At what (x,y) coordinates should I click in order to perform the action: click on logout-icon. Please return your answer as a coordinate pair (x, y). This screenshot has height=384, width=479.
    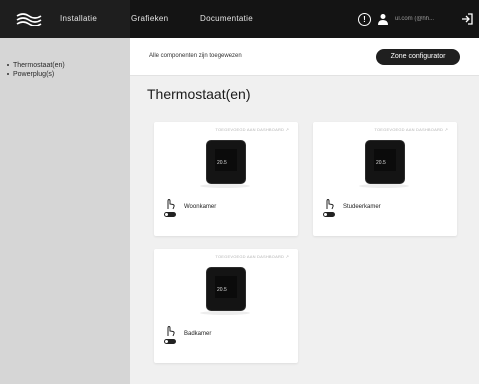
    Looking at the image, I should click on (467, 19).